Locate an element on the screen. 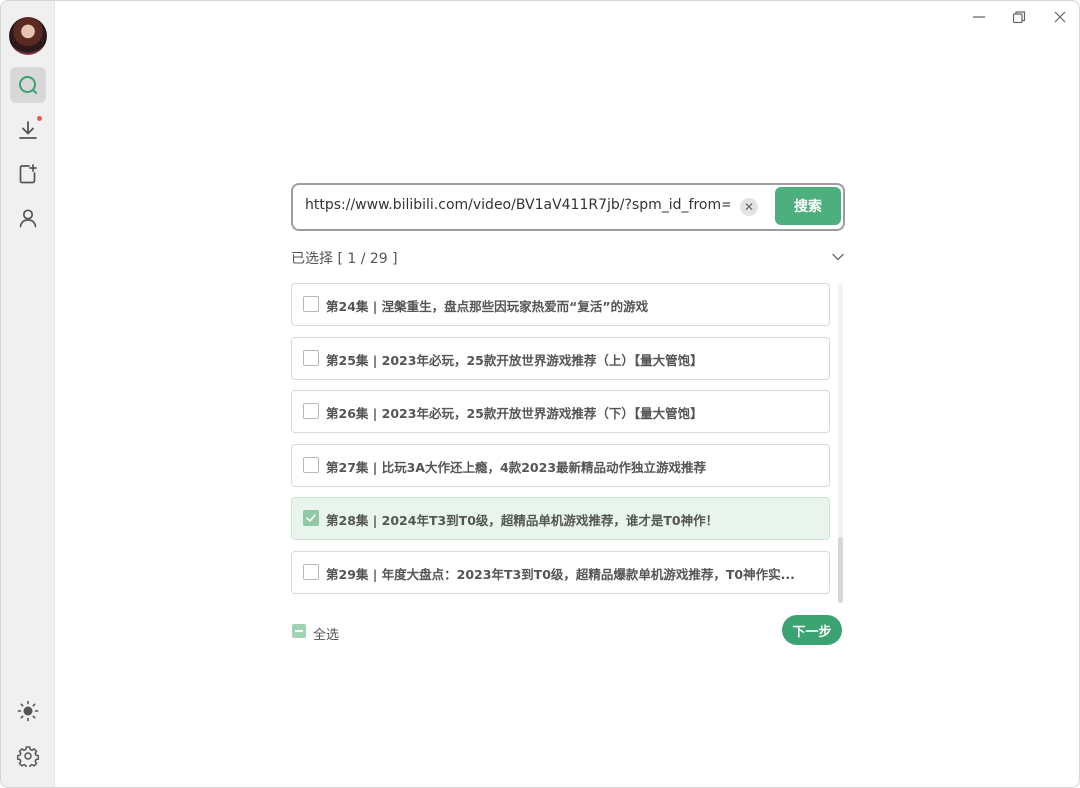 The width and height of the screenshot is (1080, 788). gear-icon is located at coordinates (28, 756).